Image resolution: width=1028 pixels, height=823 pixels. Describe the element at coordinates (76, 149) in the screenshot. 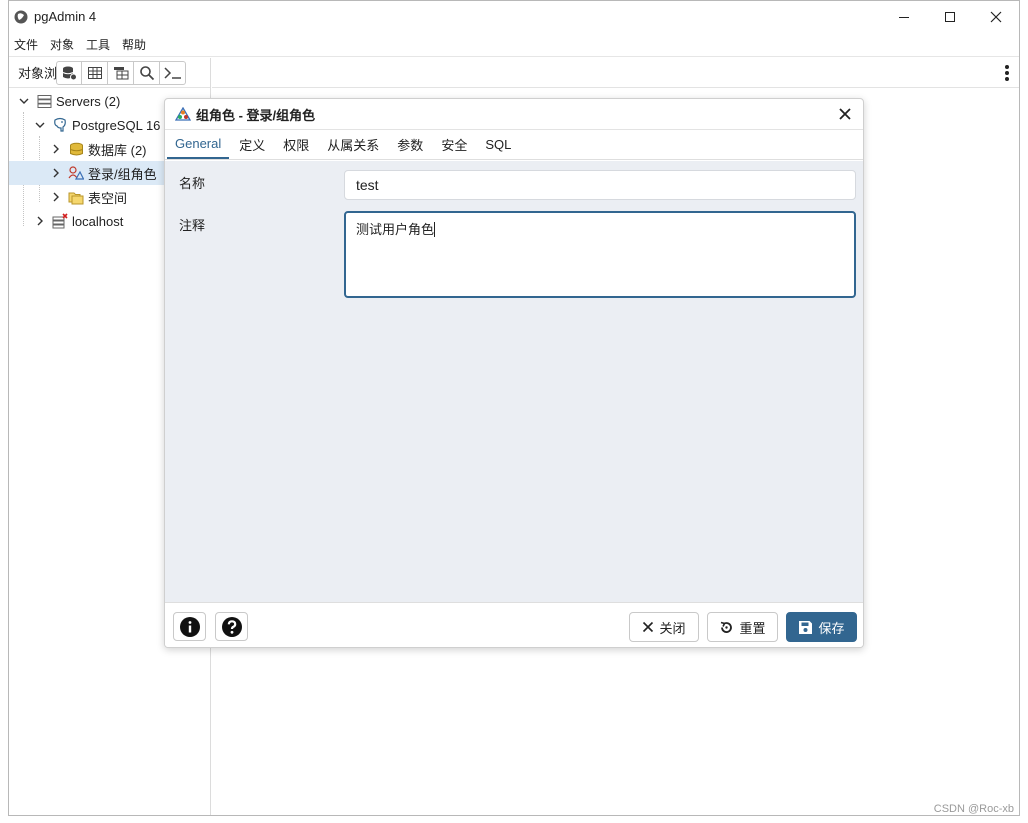

I see `databases-icon` at that location.